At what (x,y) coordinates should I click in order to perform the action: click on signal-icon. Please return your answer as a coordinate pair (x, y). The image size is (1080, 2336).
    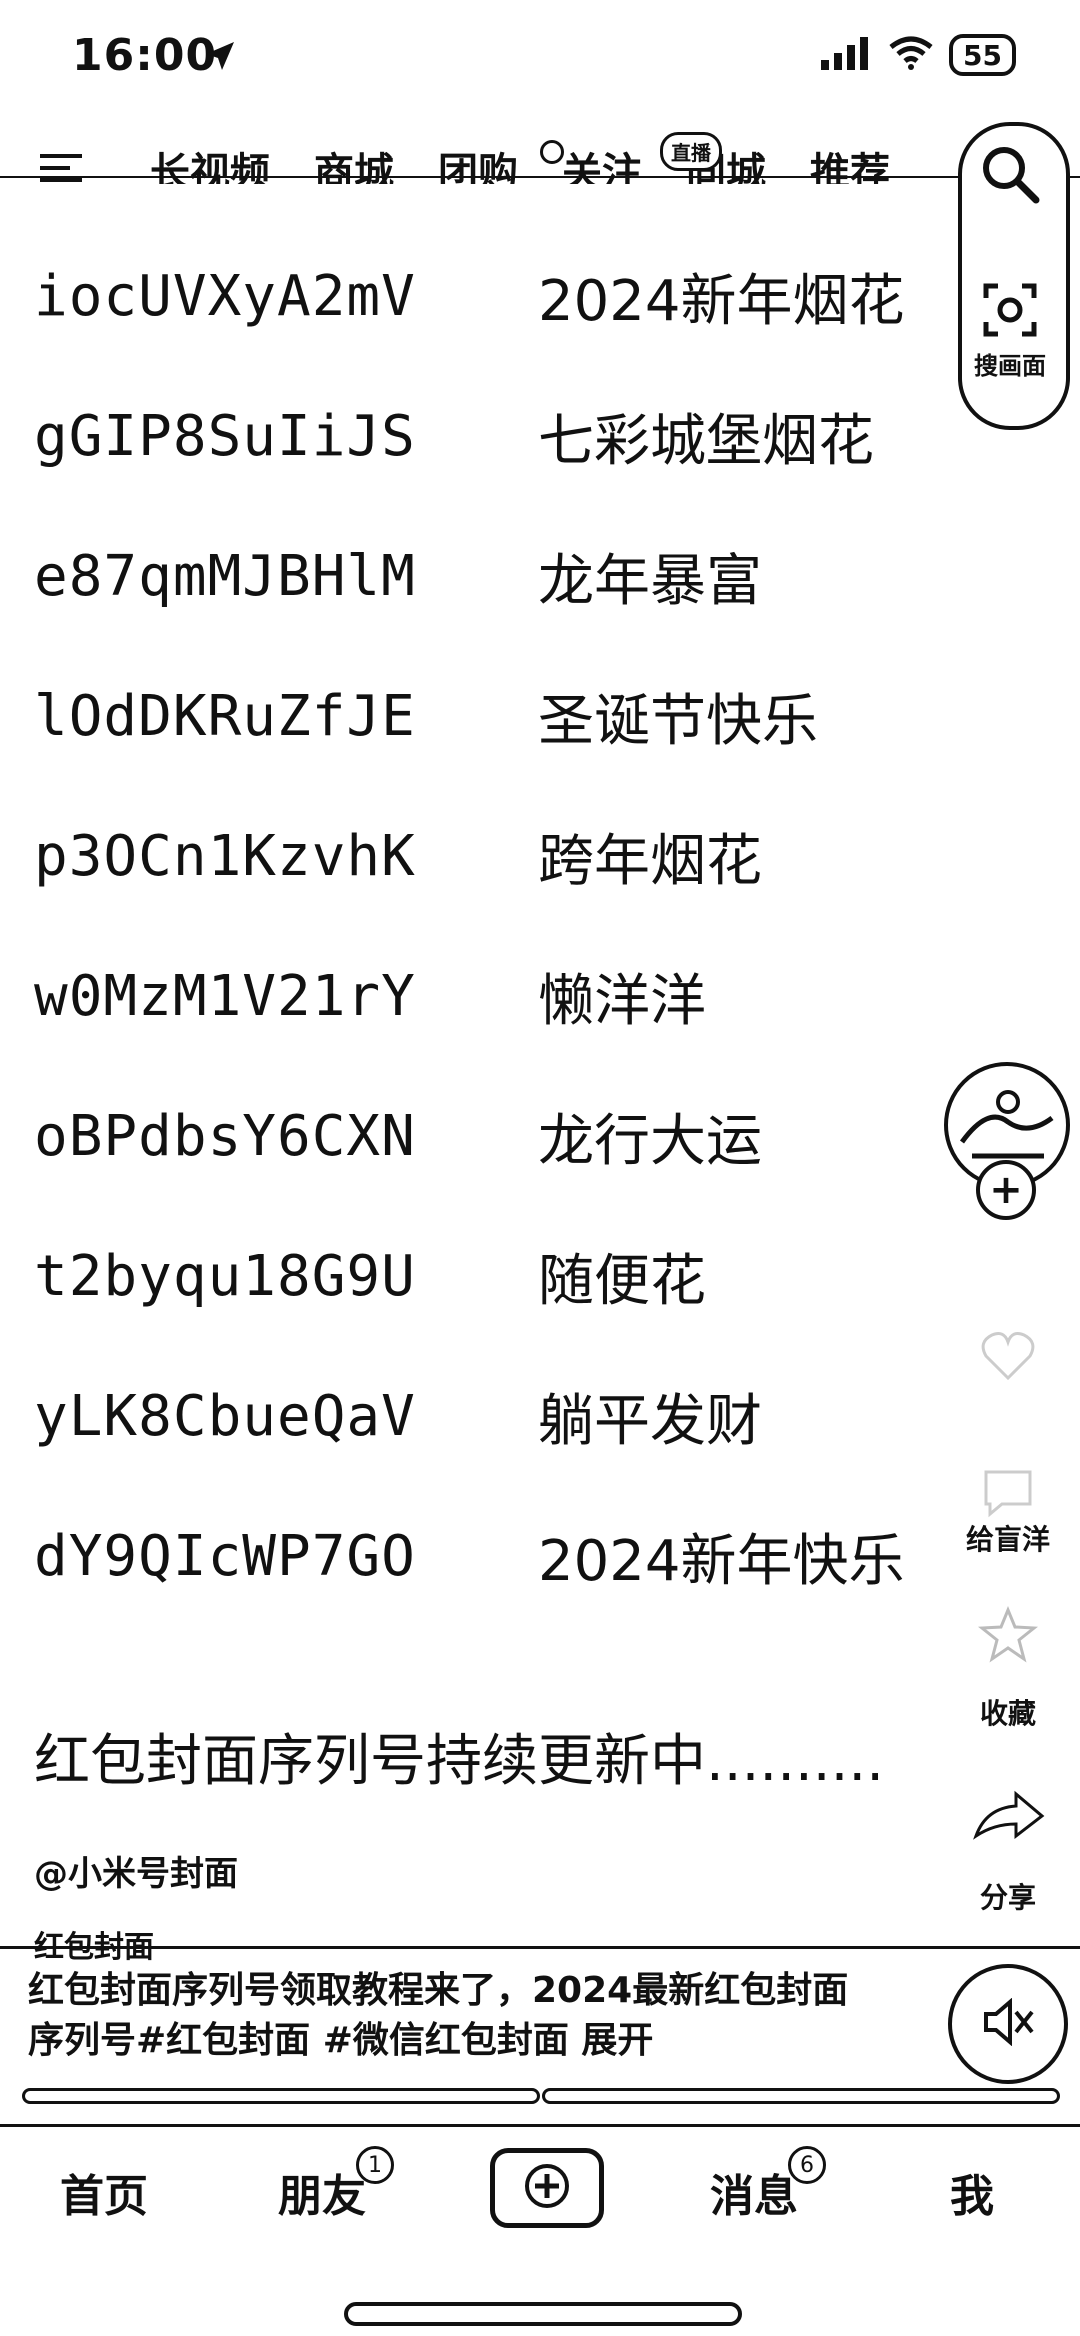
    Looking at the image, I should click on (846, 55).